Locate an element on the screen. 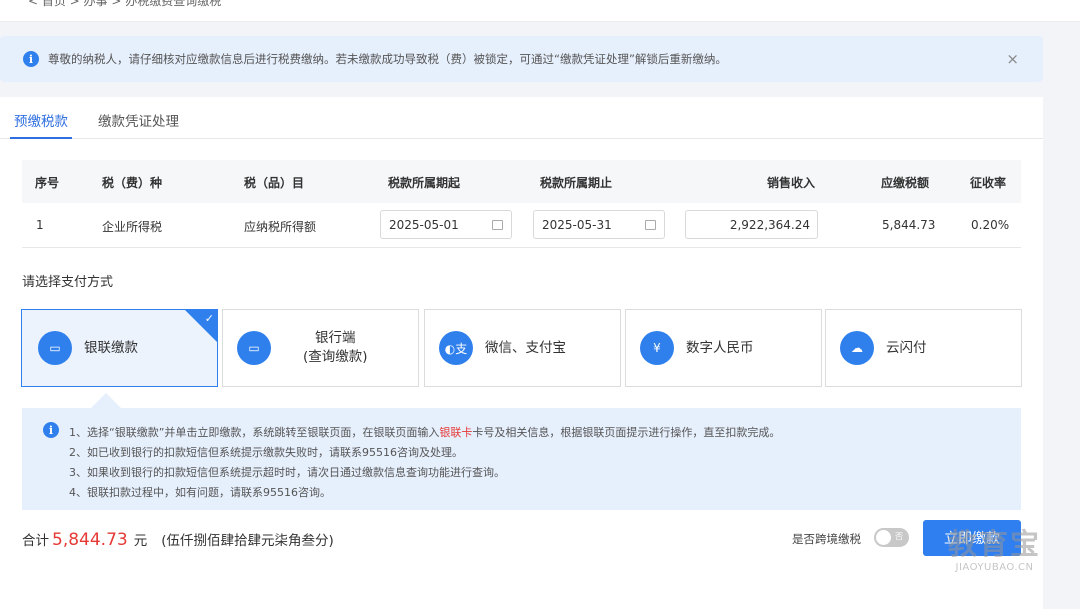 The height and width of the screenshot is (609, 1080). pay-option-label: 数字人民币 is located at coordinates (720, 347).